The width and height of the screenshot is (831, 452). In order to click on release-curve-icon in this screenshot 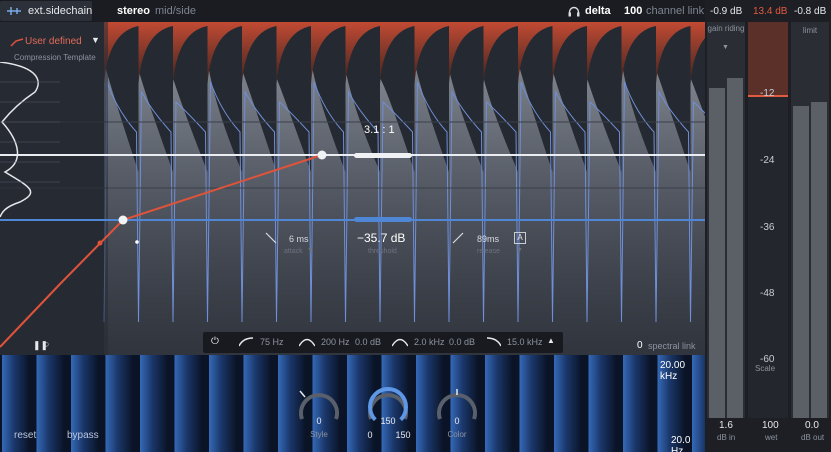, I will do `click(458, 238)`.